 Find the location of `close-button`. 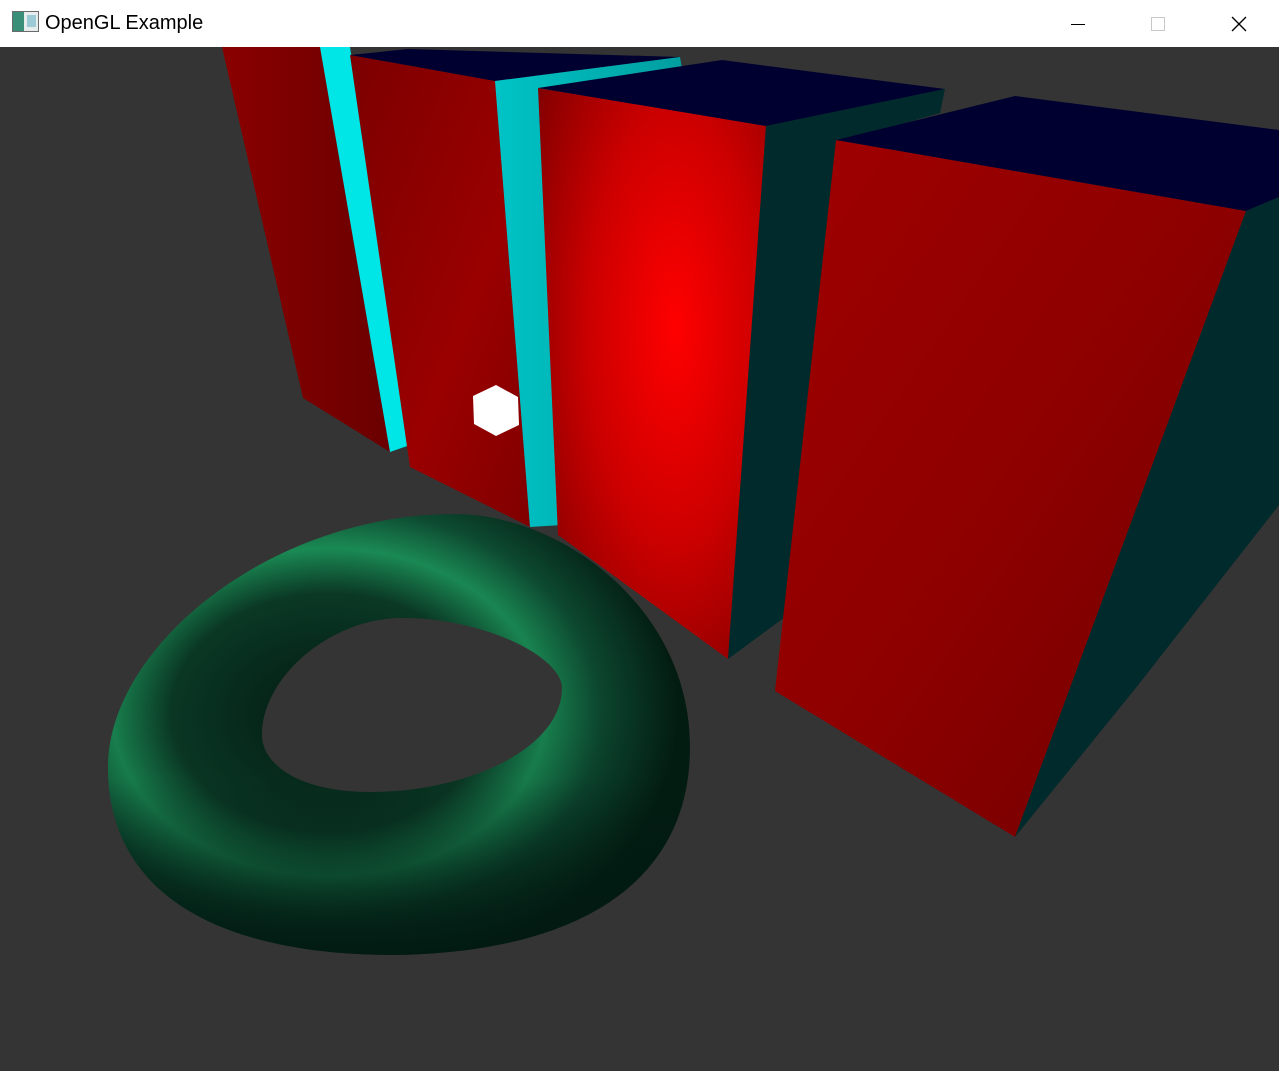

close-button is located at coordinates (1239, 23).